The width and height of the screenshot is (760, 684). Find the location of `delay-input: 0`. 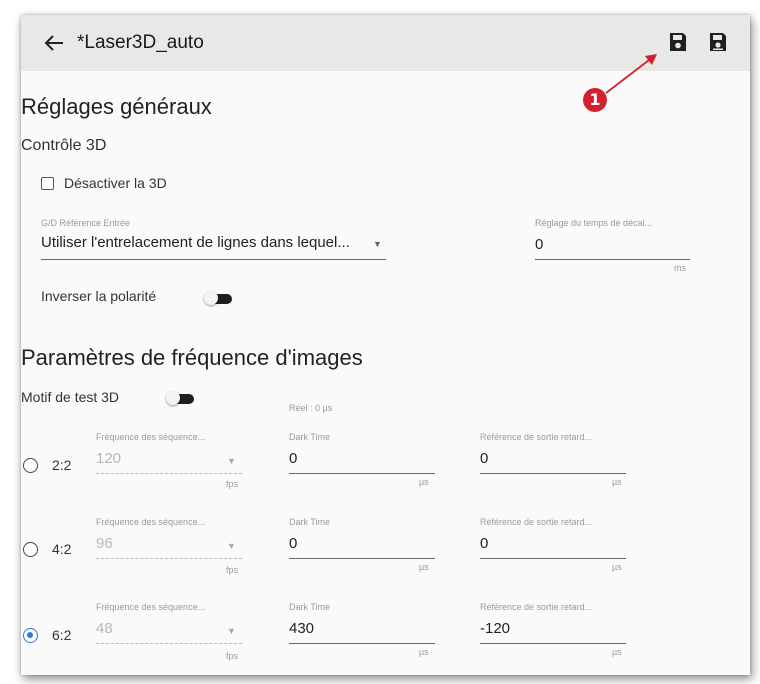

delay-input: 0 is located at coordinates (539, 244).